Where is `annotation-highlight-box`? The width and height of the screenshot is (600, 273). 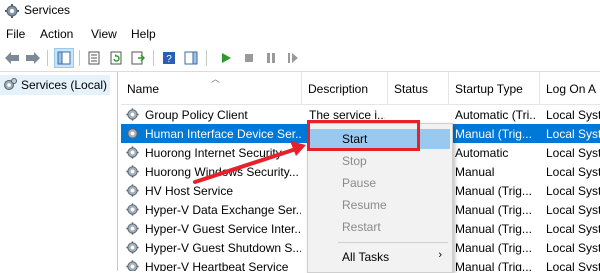
annotation-highlight-box is located at coordinates (363, 135).